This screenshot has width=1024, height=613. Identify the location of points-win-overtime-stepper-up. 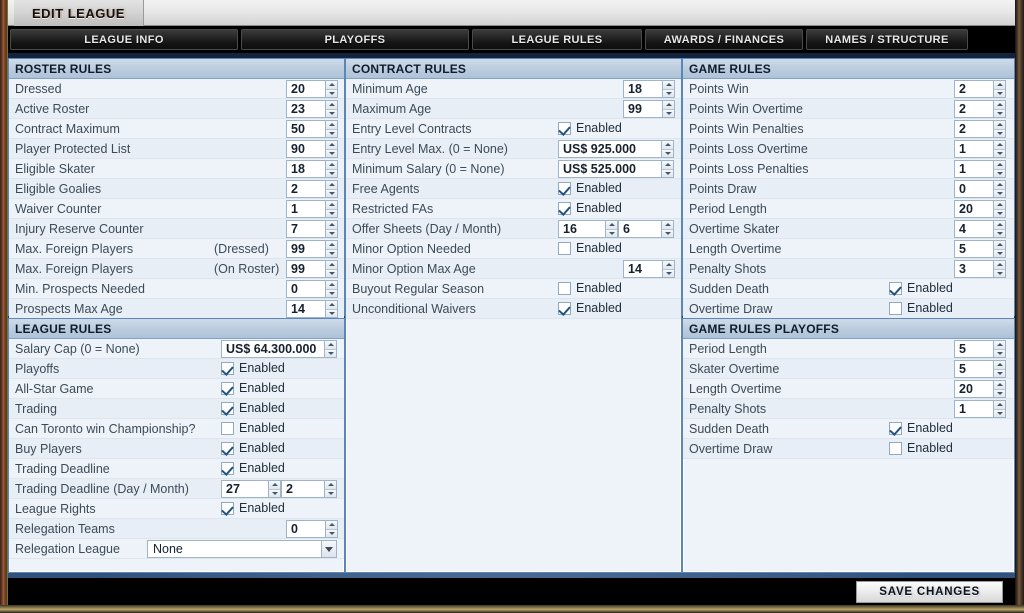
(999, 105).